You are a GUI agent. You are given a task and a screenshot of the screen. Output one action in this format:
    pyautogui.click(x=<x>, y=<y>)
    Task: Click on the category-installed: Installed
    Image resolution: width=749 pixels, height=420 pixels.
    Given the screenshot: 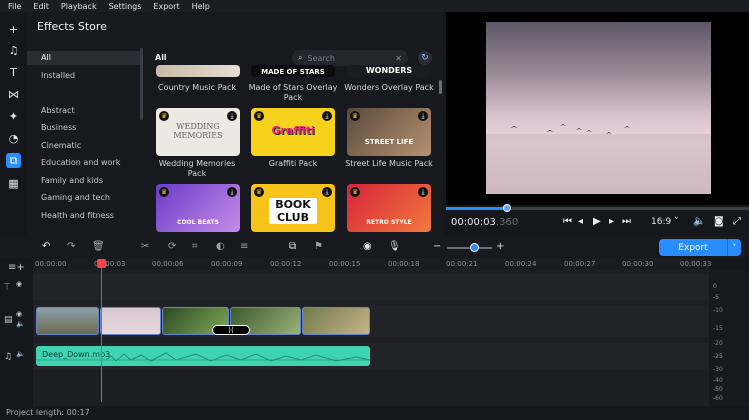 What is the action you would take?
    pyautogui.click(x=58, y=75)
    